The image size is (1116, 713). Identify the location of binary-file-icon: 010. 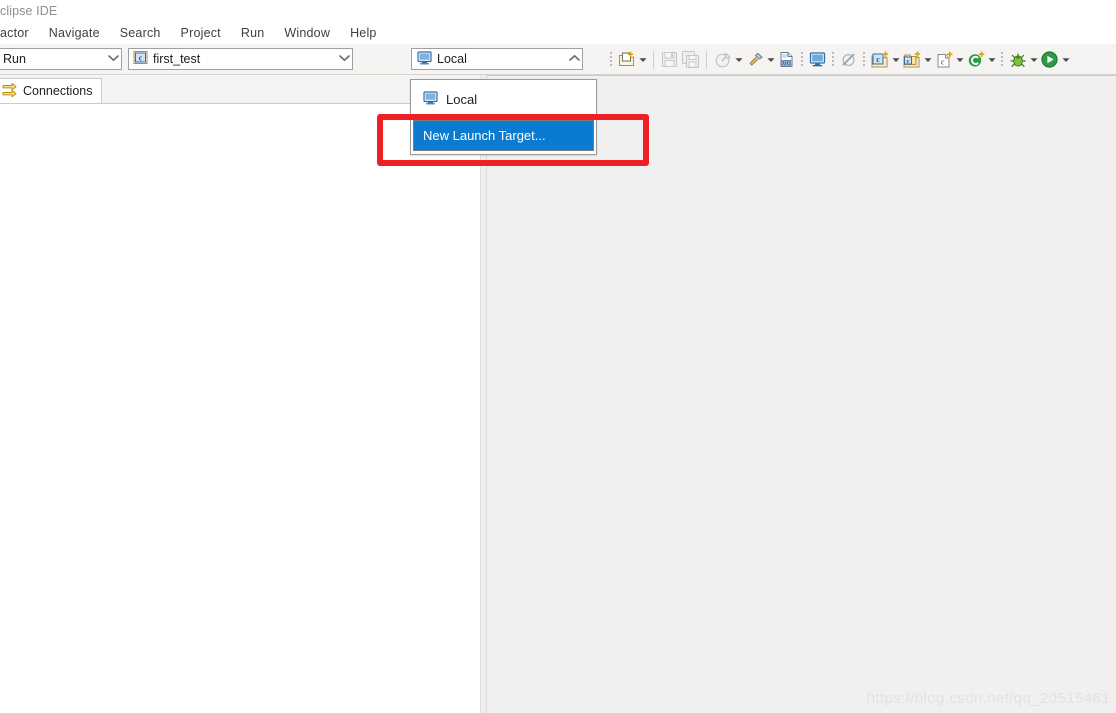
(786, 59).